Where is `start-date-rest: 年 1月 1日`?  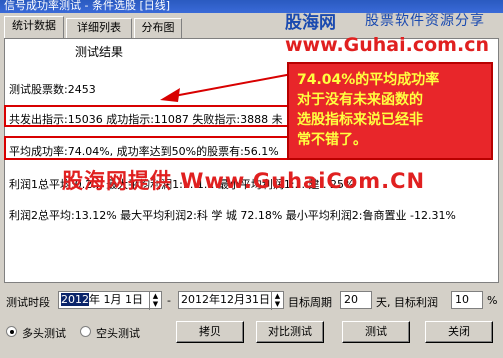 start-date-rest: 年 1月 1日 is located at coordinates (116, 299).